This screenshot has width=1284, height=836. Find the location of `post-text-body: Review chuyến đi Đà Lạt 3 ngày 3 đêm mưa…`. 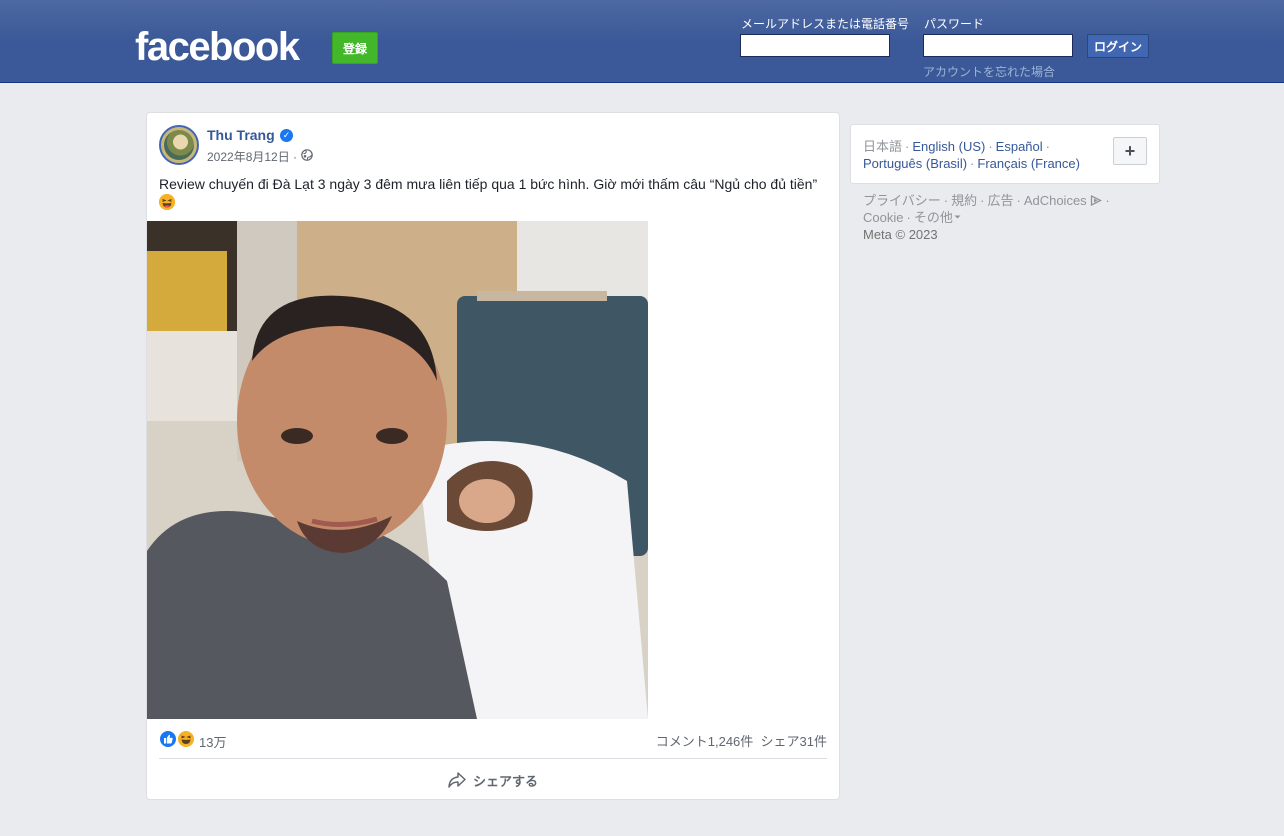

post-text-body: Review chuyến đi Đà Lạt 3 ngày 3 đêm mưa… is located at coordinates (488, 184).